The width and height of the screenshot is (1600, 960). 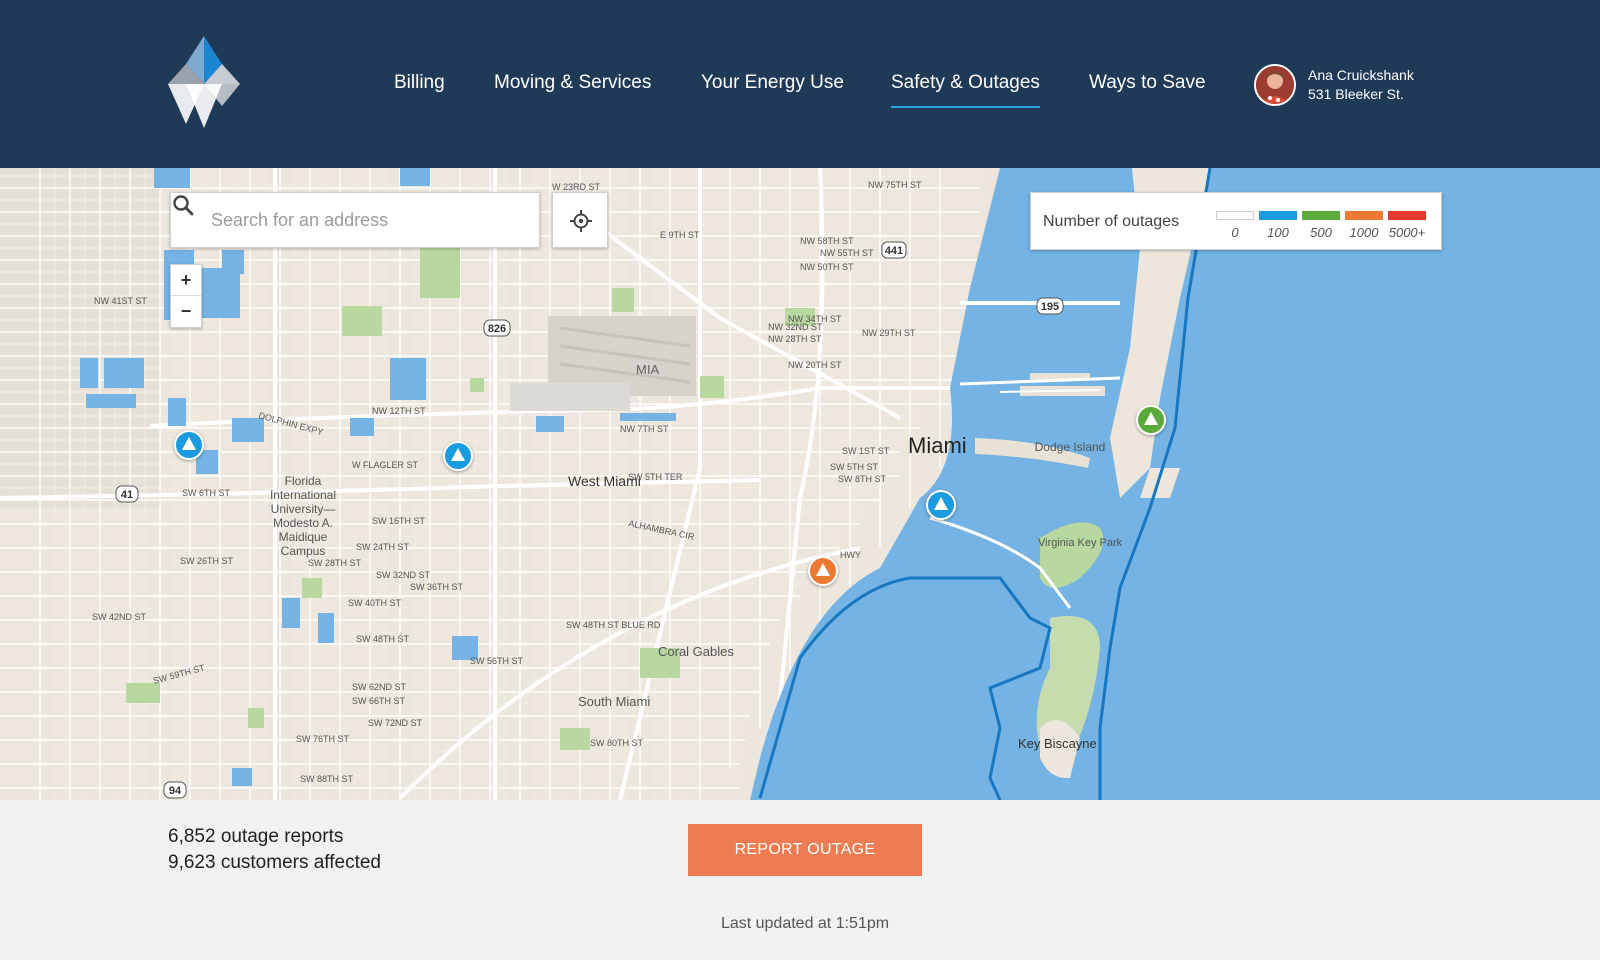 What do you see at coordinates (613, 625) in the screenshot?
I see `svg-text: SW 48TH ST BLUE RD` at bounding box center [613, 625].